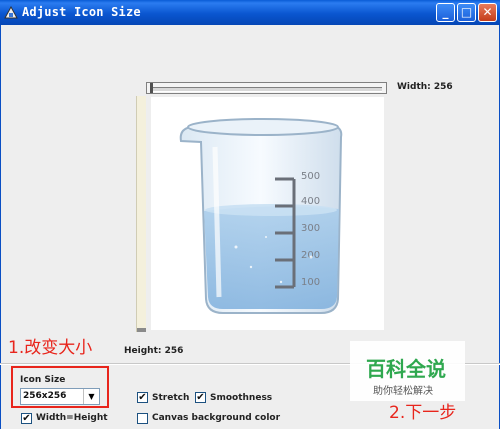 This screenshot has width=500, height=429. I want to click on minimize-button: _, so click(445, 12).